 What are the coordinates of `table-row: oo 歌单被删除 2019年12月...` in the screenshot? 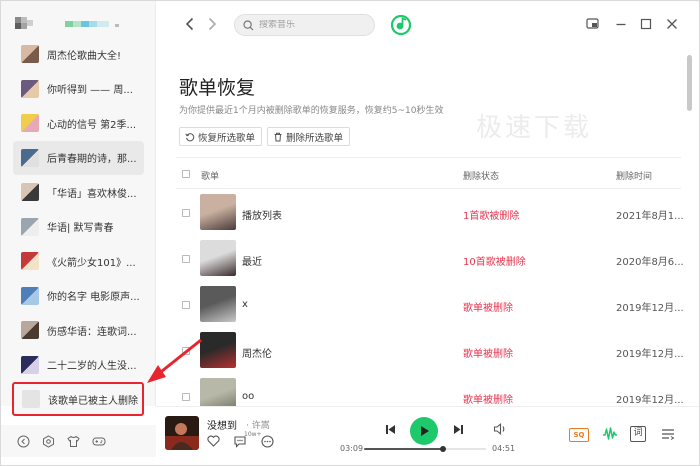 It's located at (430, 391).